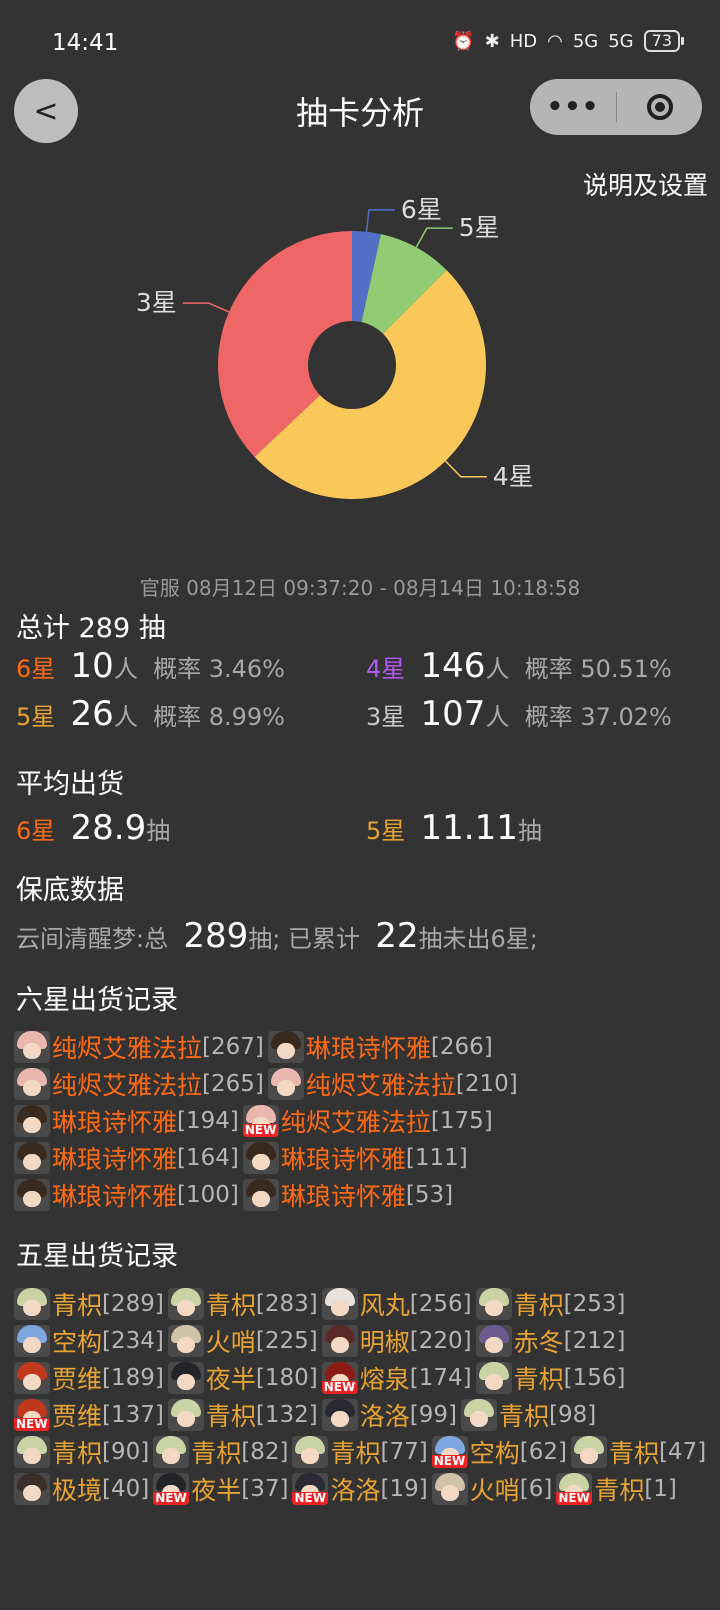 The height and width of the screenshot is (1610, 720). I want to click on operator-name: 风丸, so click(384, 1305).